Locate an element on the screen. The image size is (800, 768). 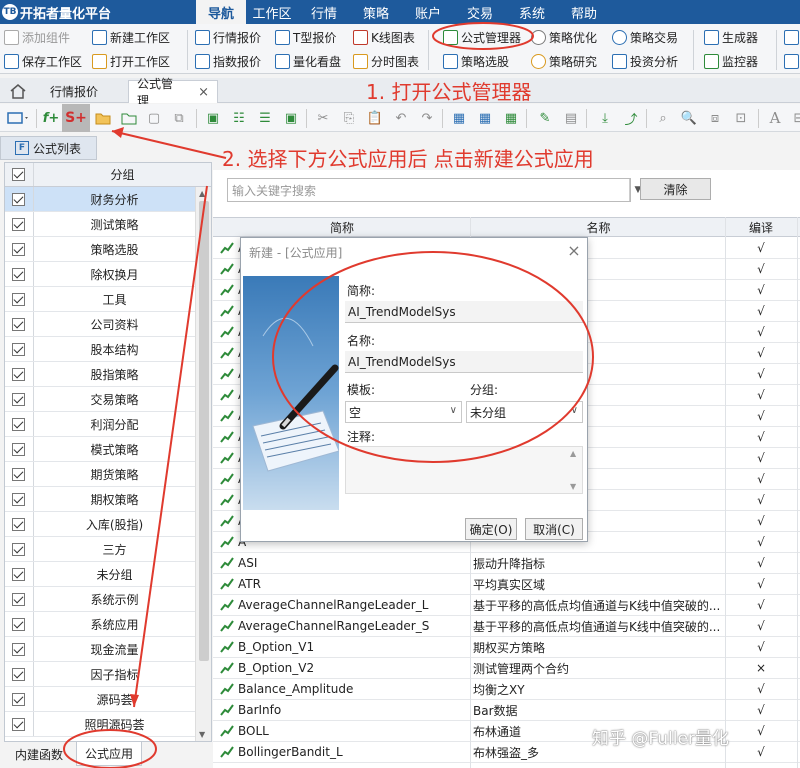
note-textarea: ▲ ▼ is located at coordinates (464, 470).